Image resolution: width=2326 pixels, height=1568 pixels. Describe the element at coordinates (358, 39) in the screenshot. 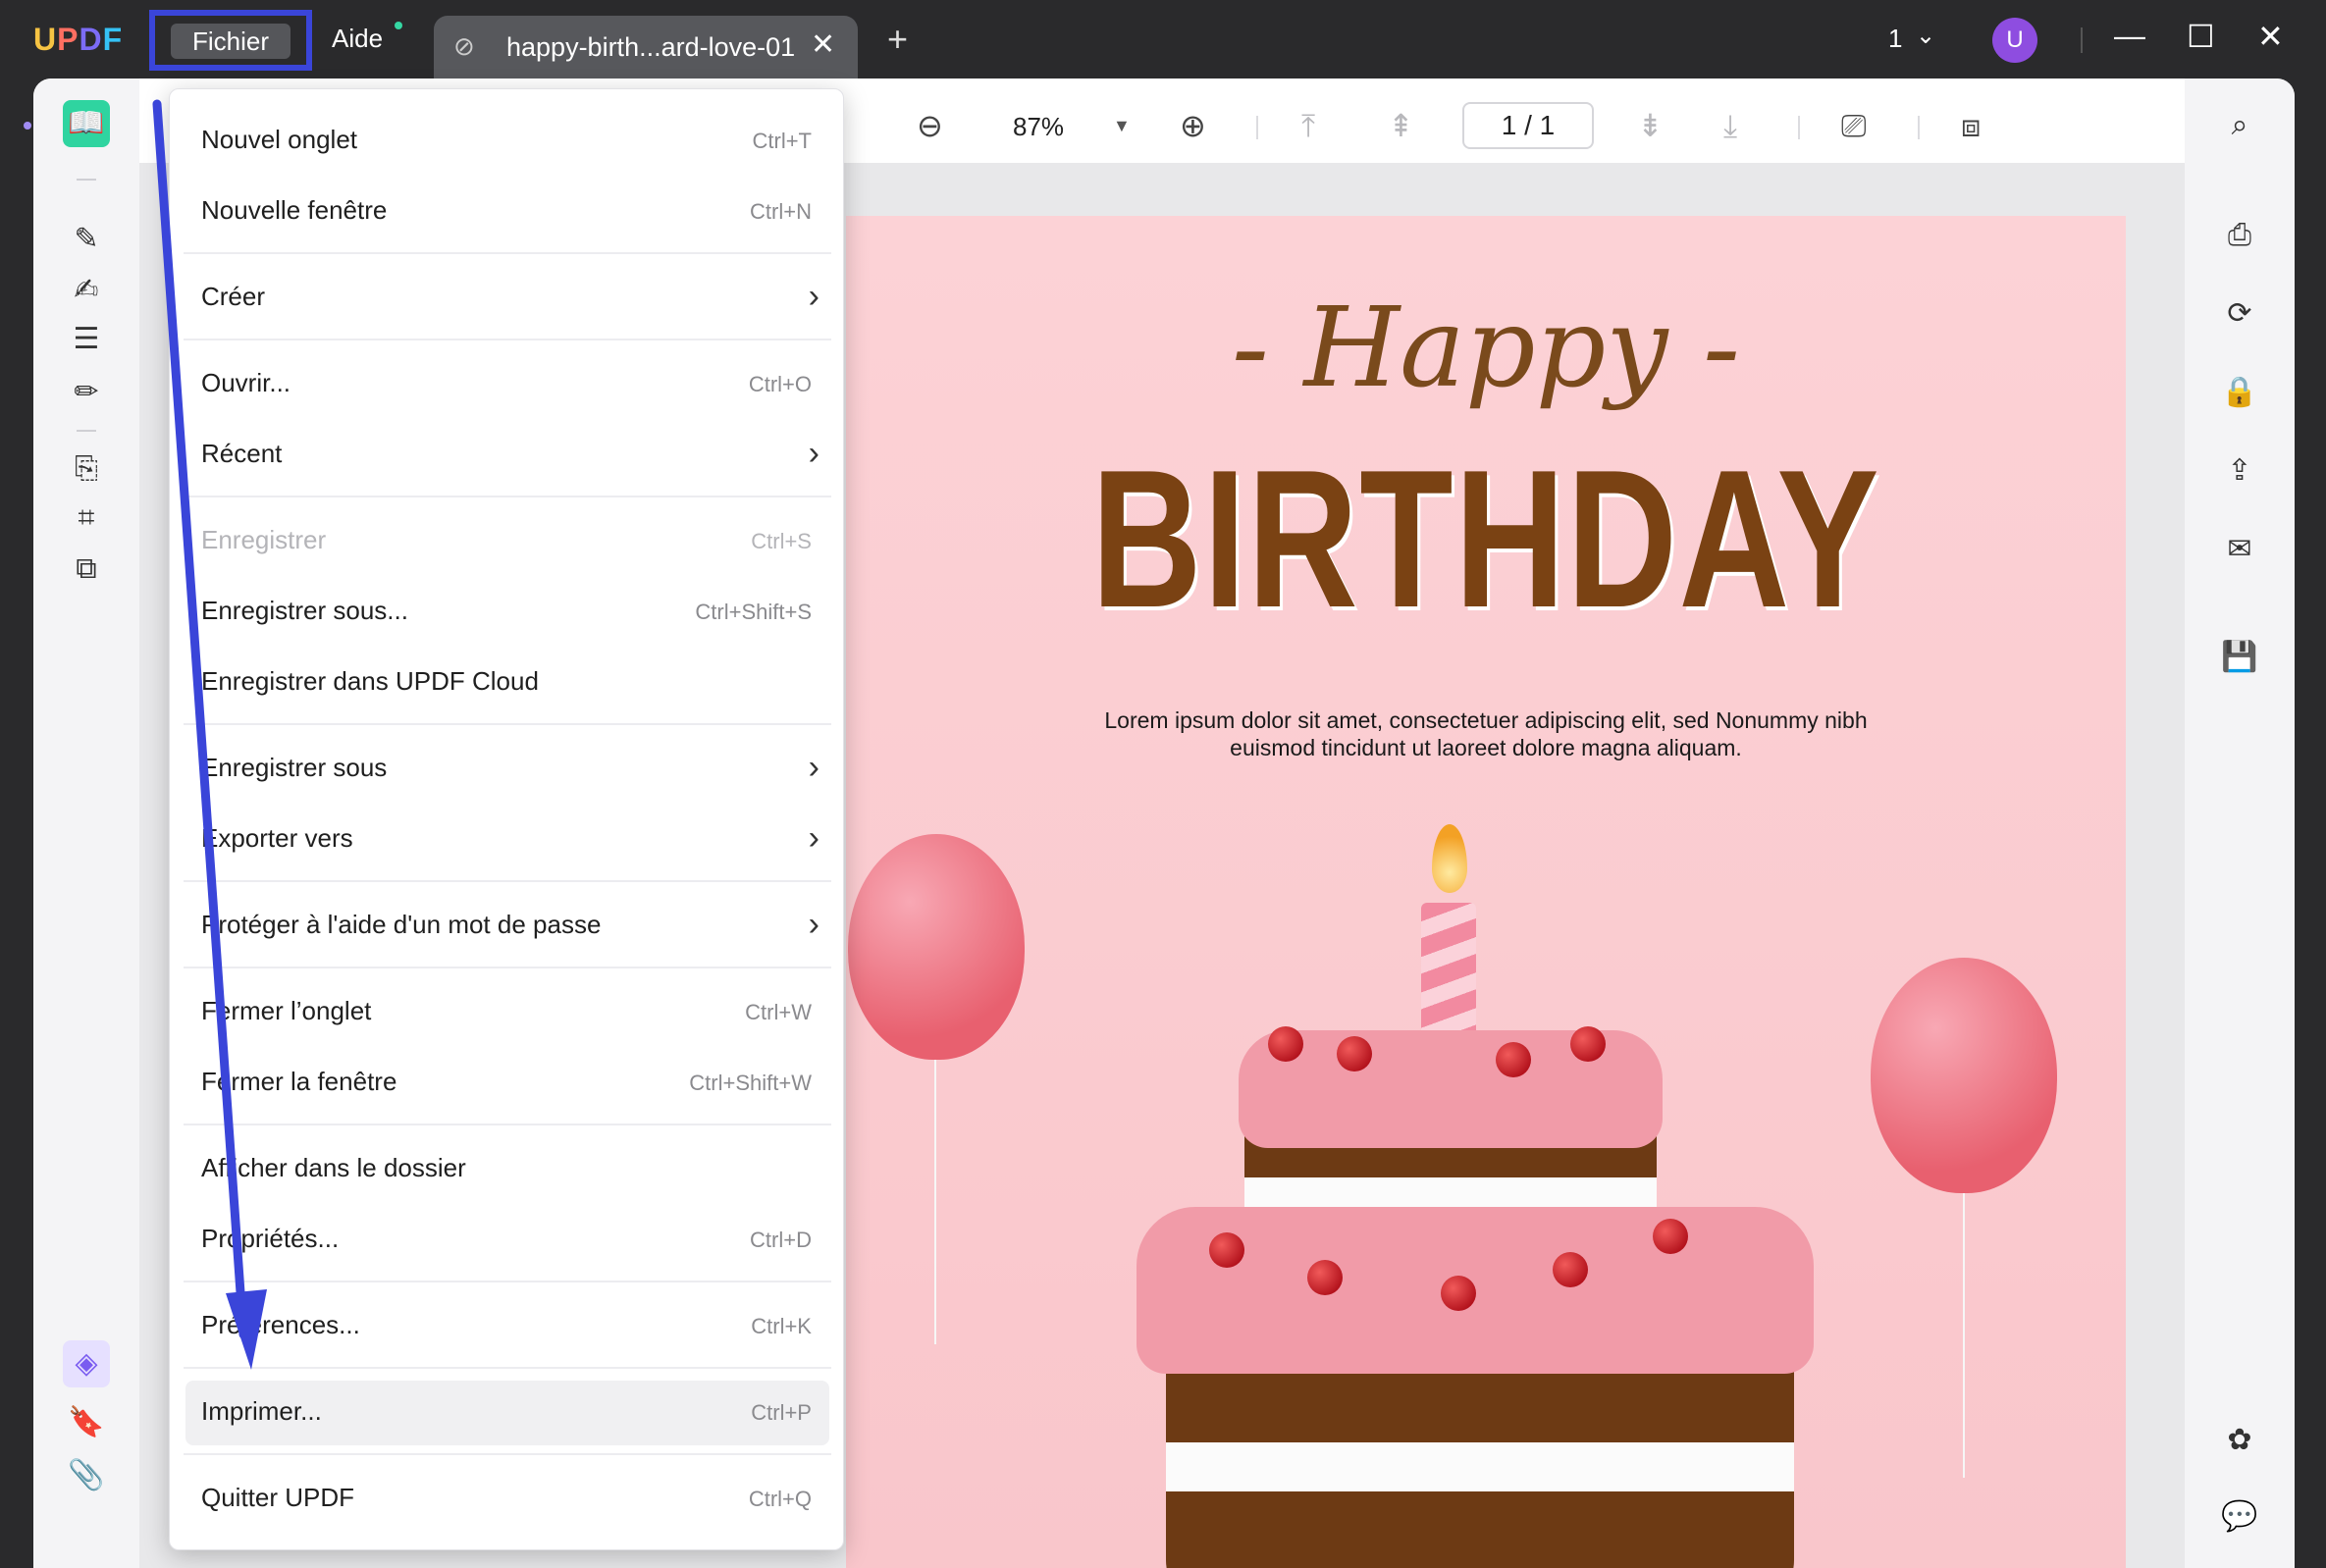

I see `menu-aide: Aide` at that location.